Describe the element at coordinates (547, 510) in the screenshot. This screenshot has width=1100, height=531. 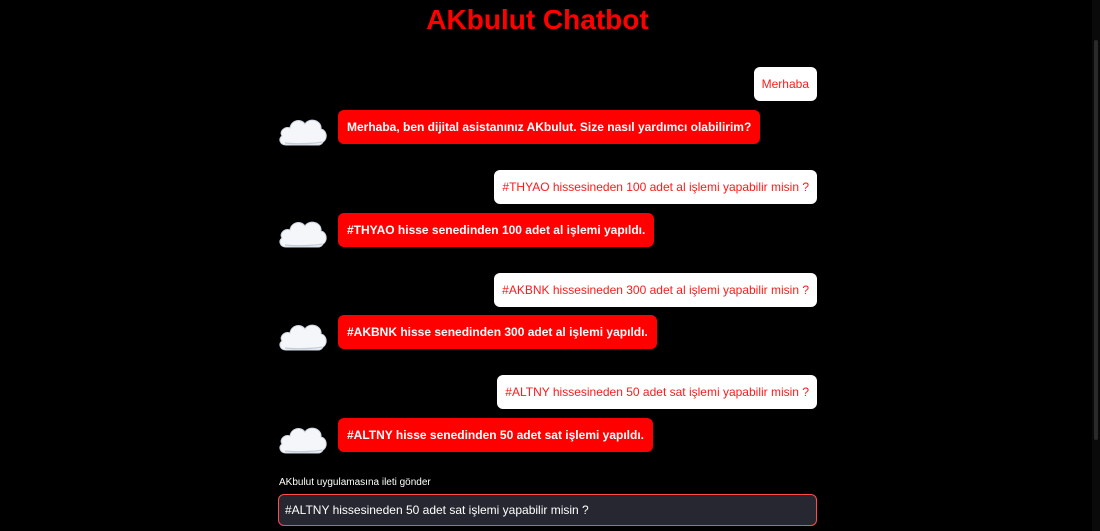
I see `message-input` at that location.